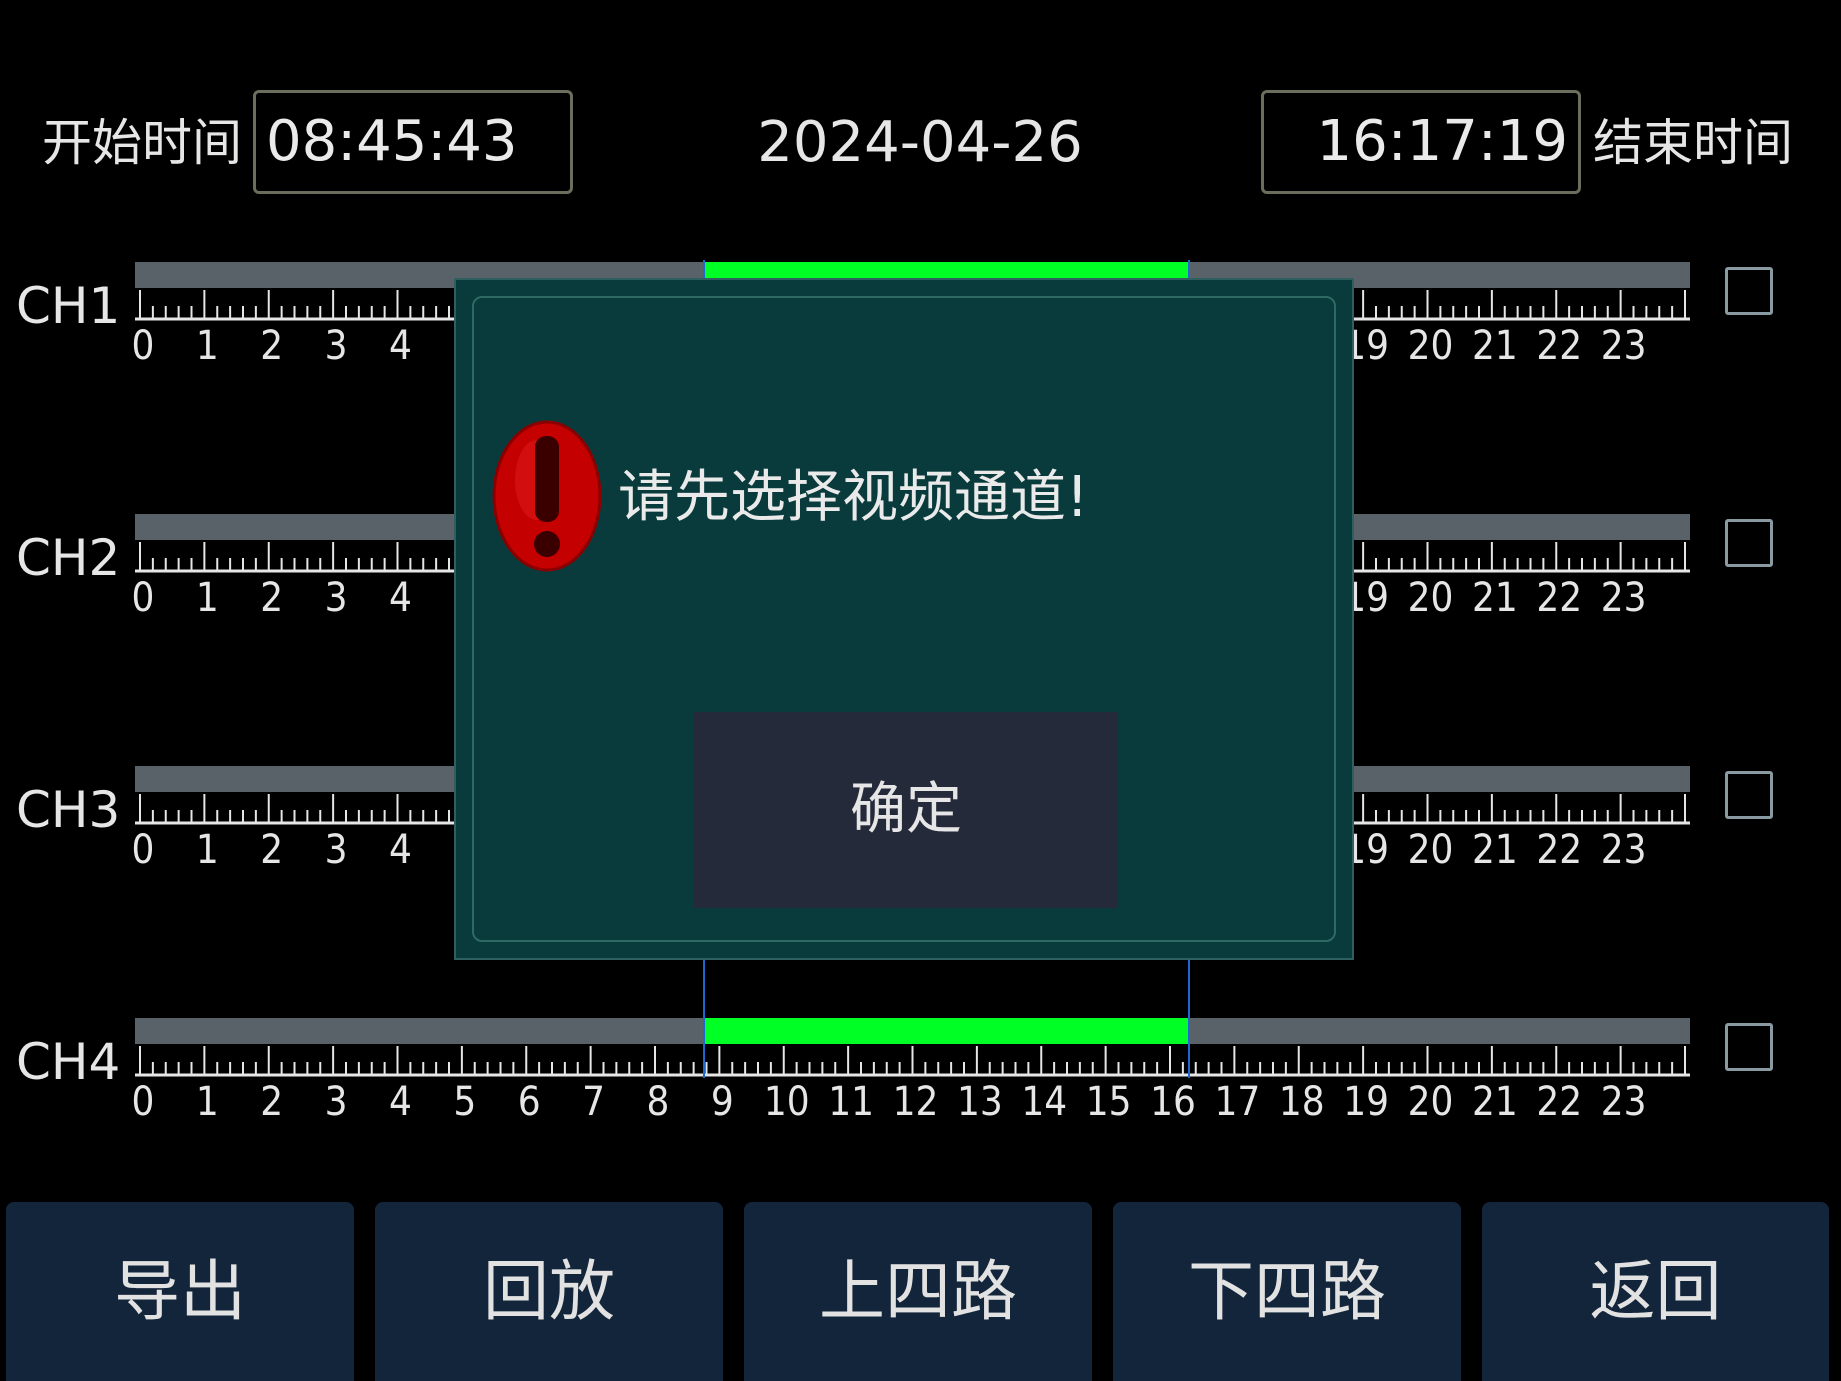  Describe the element at coordinates (594, 1102) in the screenshot. I see `hour-label: 7` at that location.